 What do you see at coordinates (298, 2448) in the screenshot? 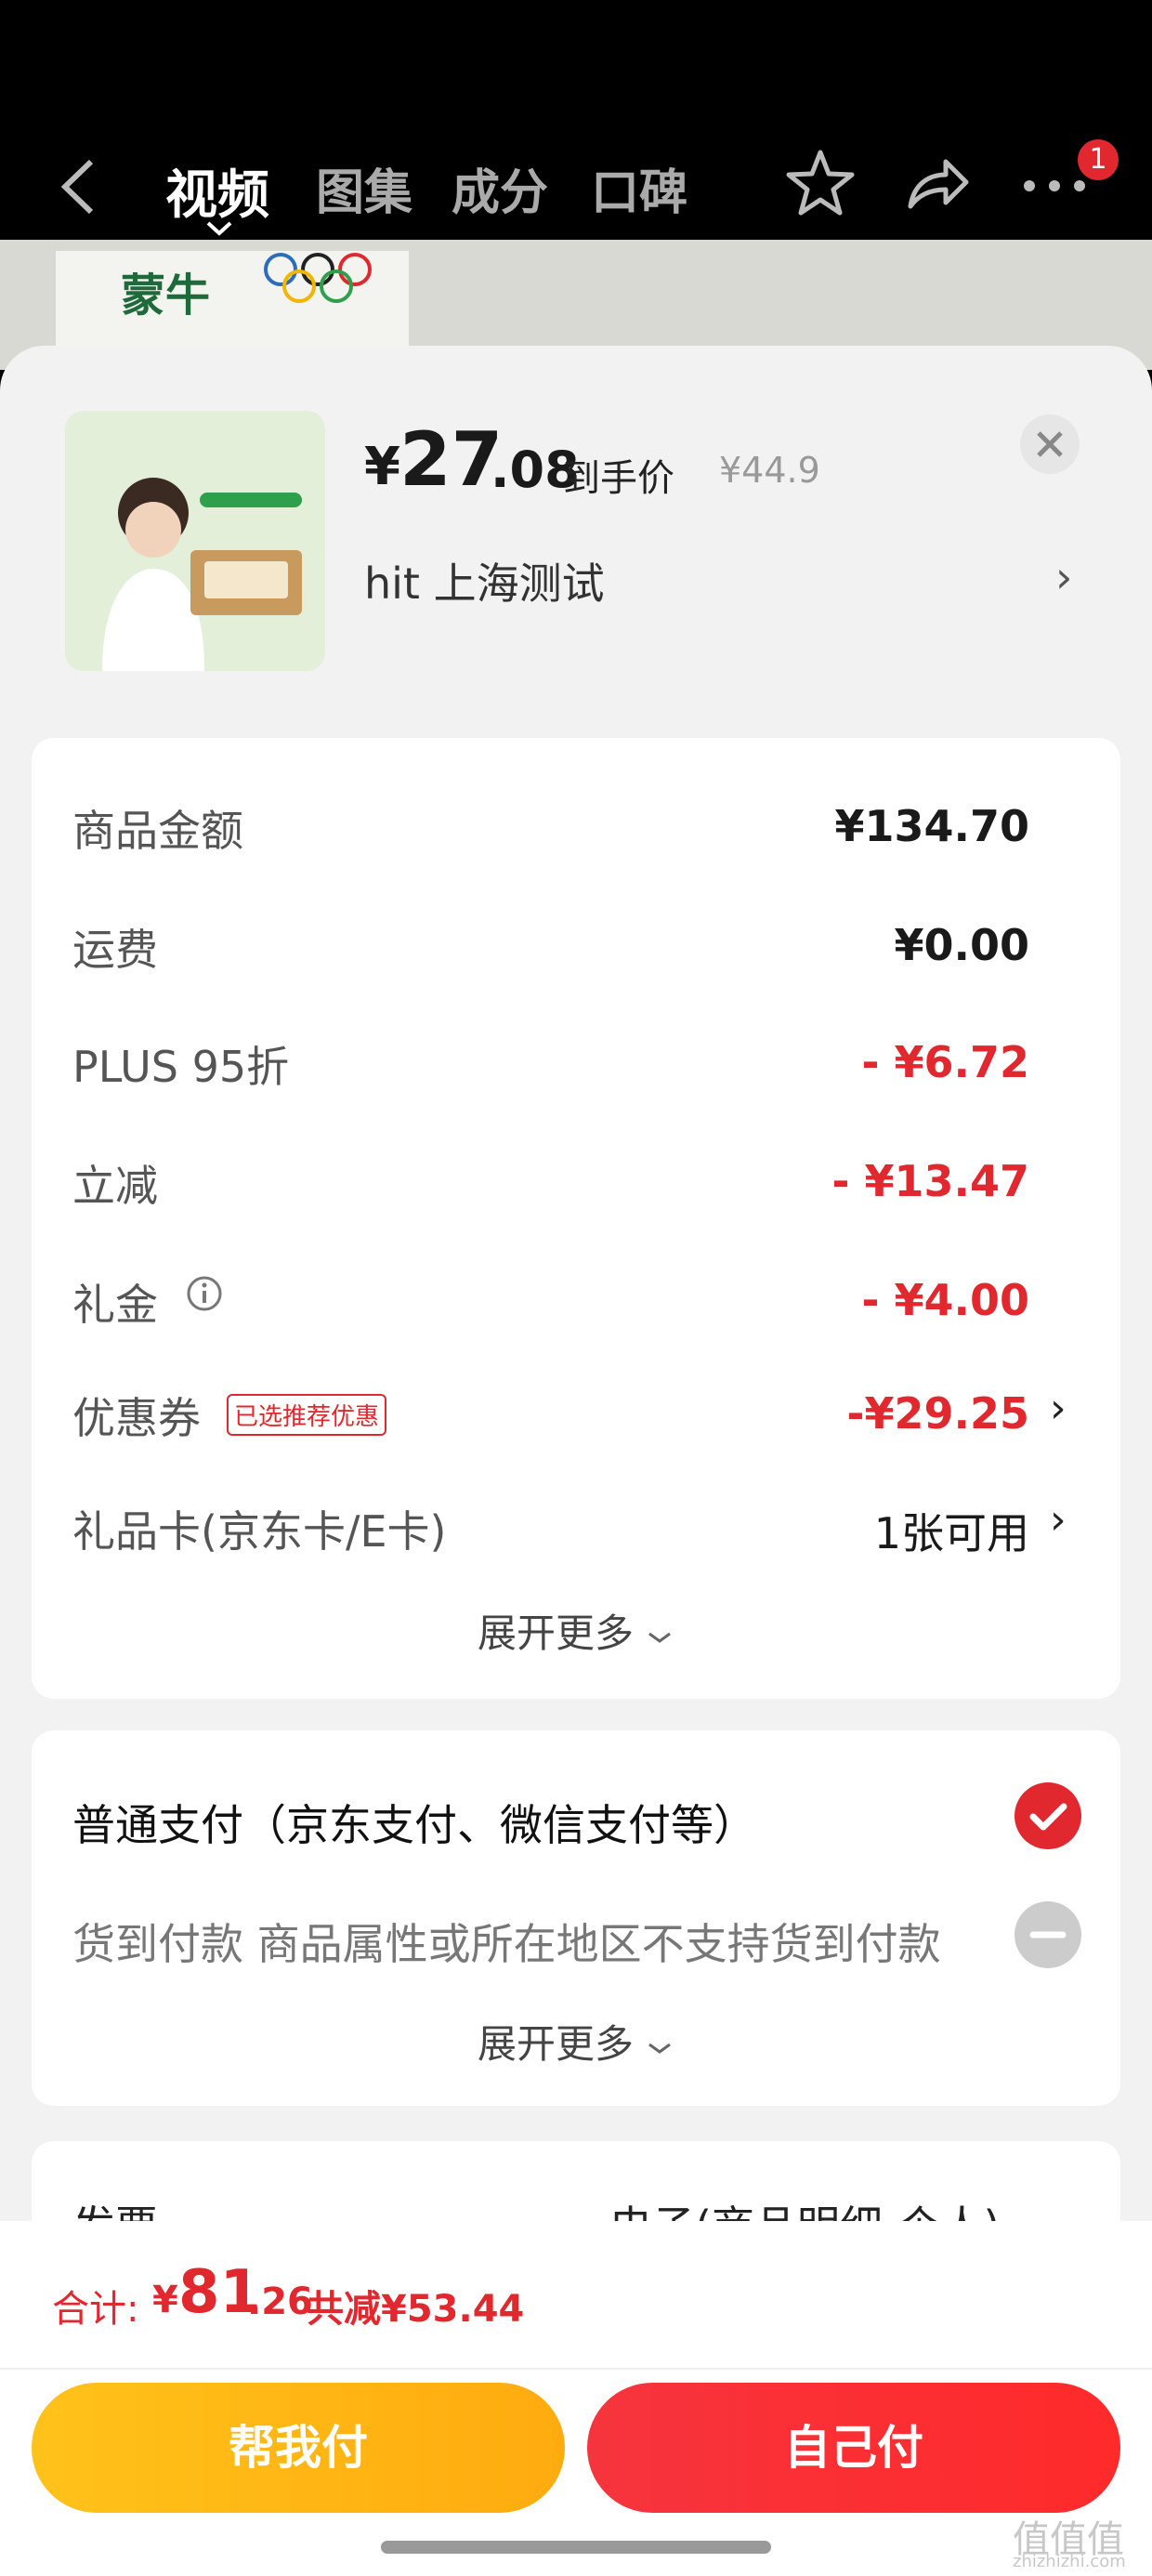
I see `help-pay-button: 帮我付` at bounding box center [298, 2448].